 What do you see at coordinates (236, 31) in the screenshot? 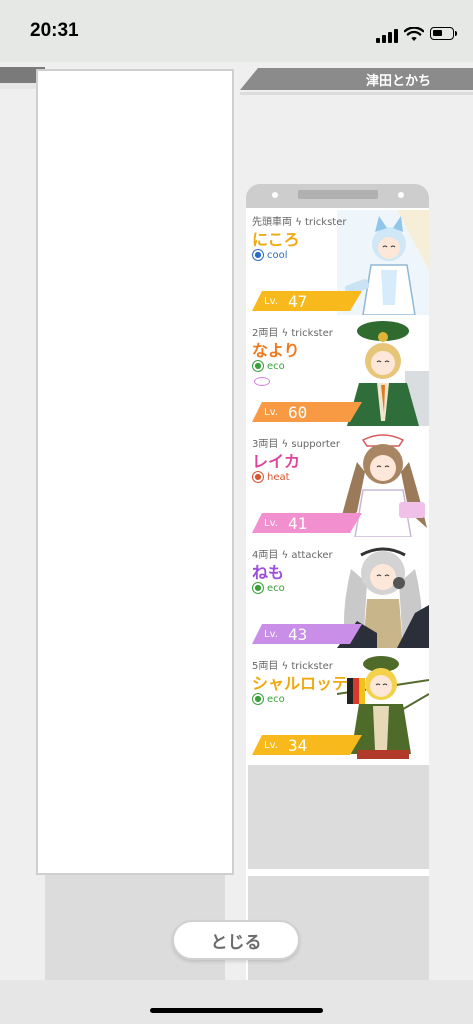
I see `status-bar: 20:31` at bounding box center [236, 31].